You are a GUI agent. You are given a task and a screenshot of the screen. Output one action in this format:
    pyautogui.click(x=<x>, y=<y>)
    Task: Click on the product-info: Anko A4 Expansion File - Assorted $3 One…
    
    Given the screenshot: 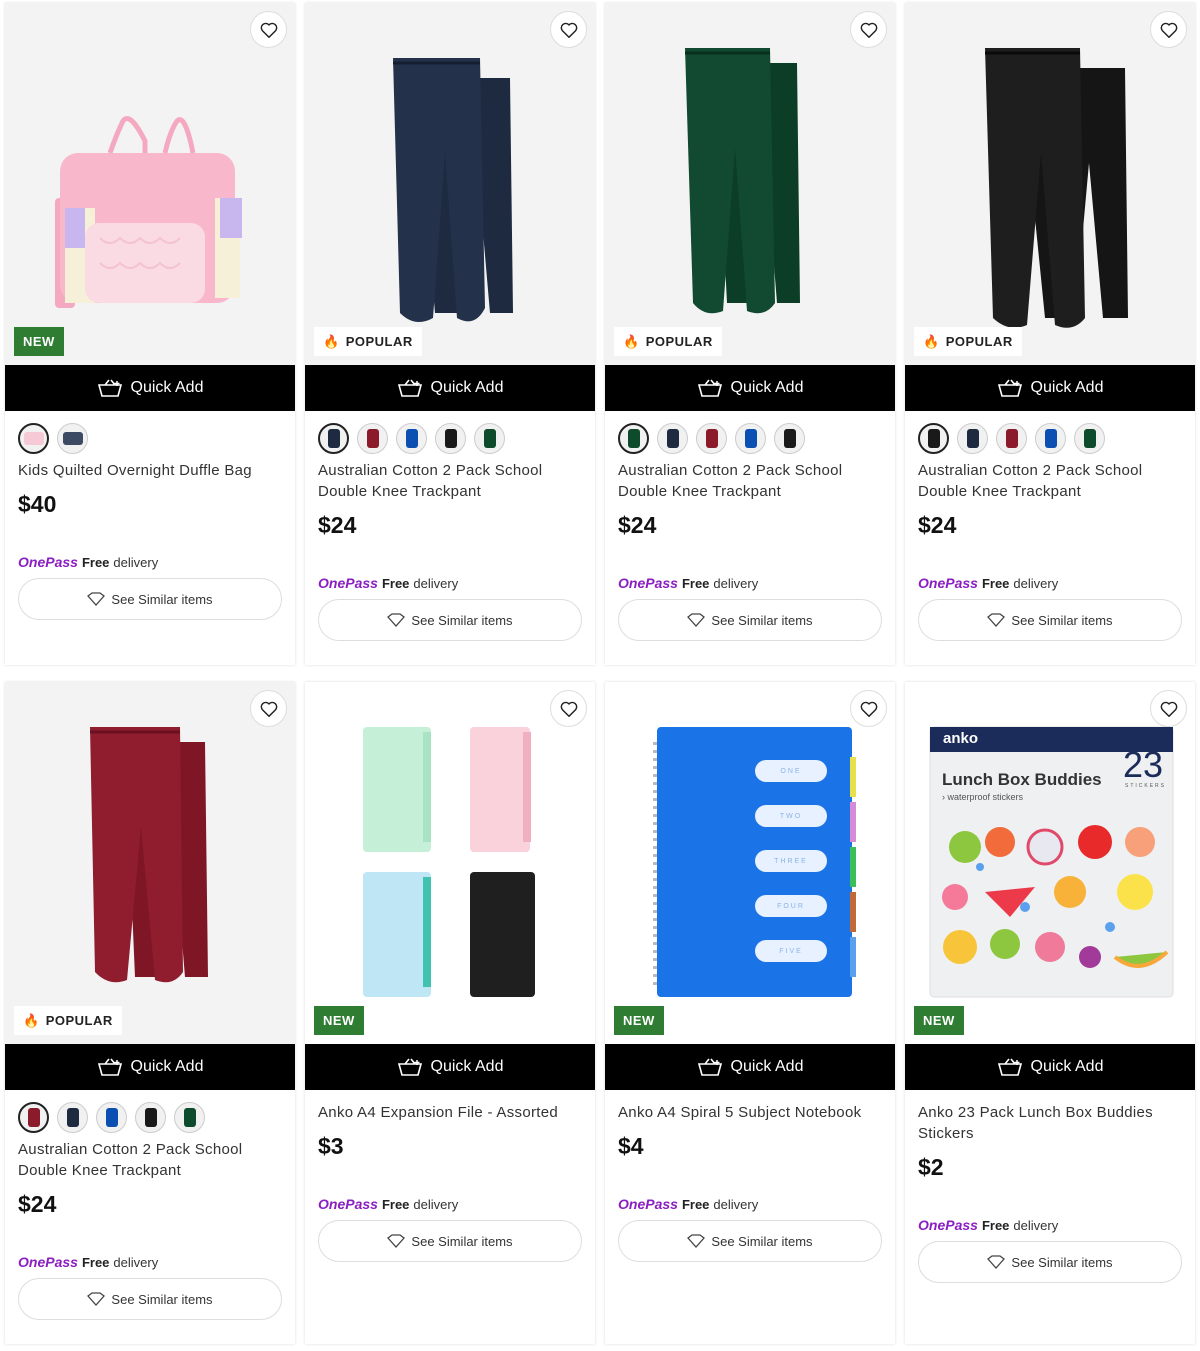 What is the action you would take?
    pyautogui.click(x=450, y=1182)
    